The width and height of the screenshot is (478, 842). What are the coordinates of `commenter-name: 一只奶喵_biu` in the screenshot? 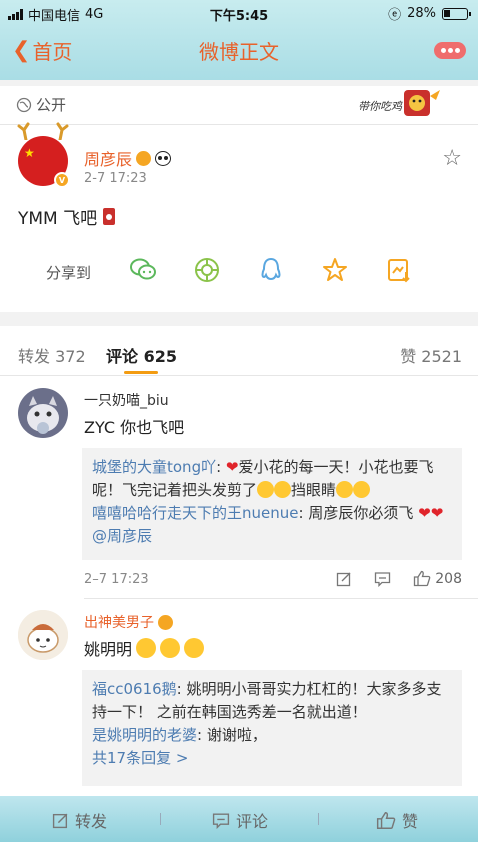 It's located at (126, 400).